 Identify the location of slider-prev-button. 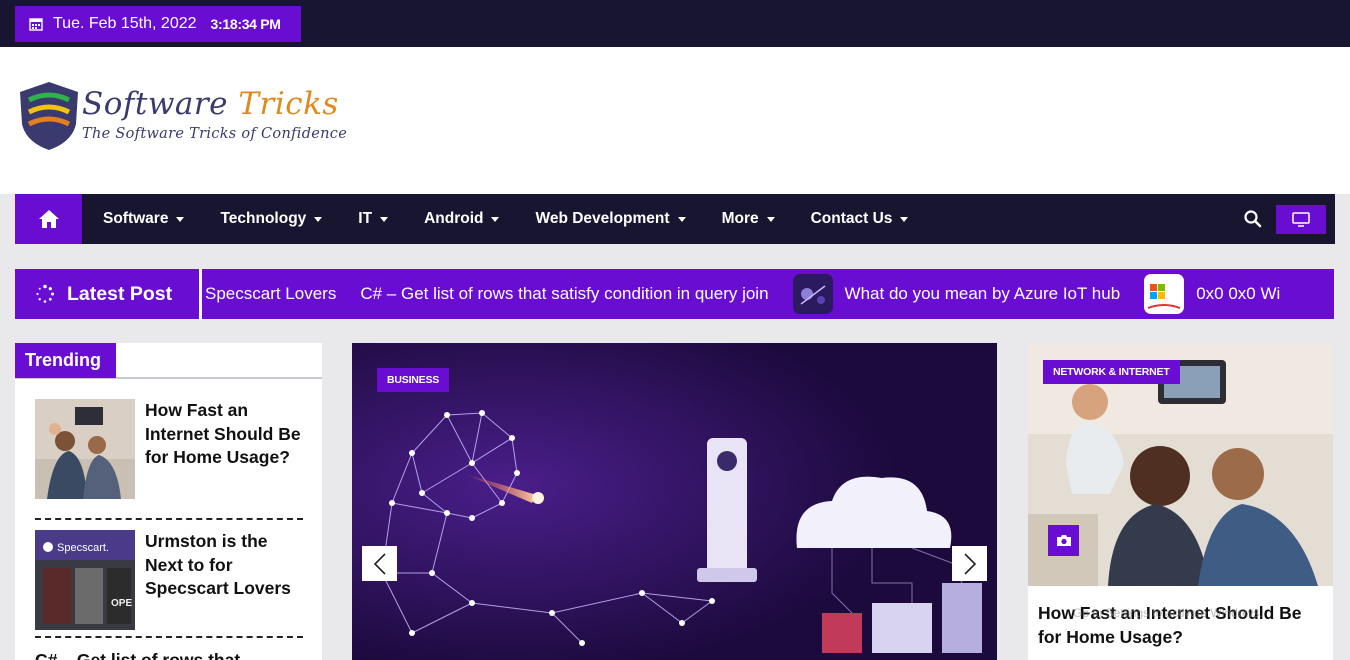
(379, 563).